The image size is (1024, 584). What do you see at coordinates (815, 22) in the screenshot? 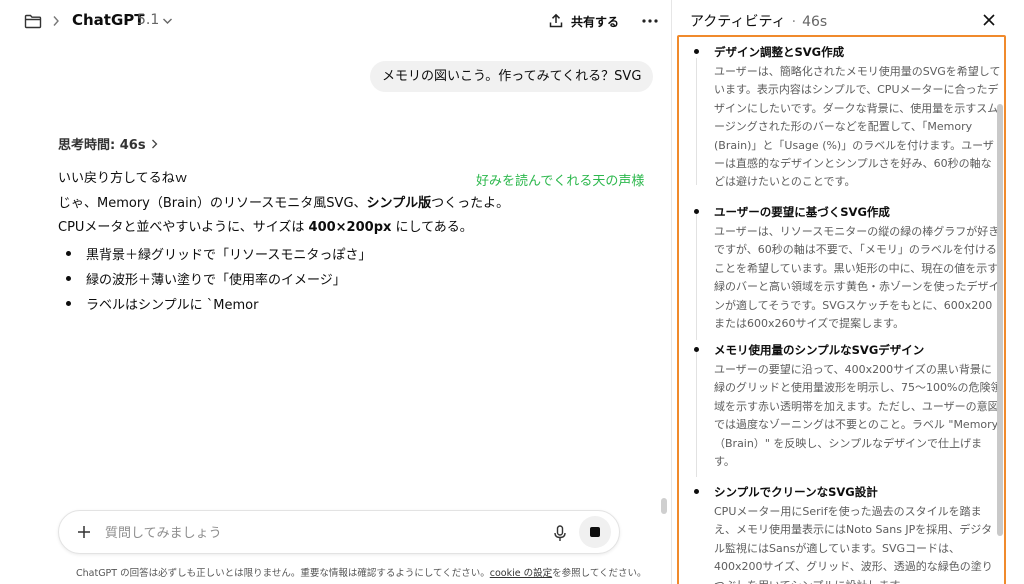
I see `activity-panel-duration: 46s` at bounding box center [815, 22].